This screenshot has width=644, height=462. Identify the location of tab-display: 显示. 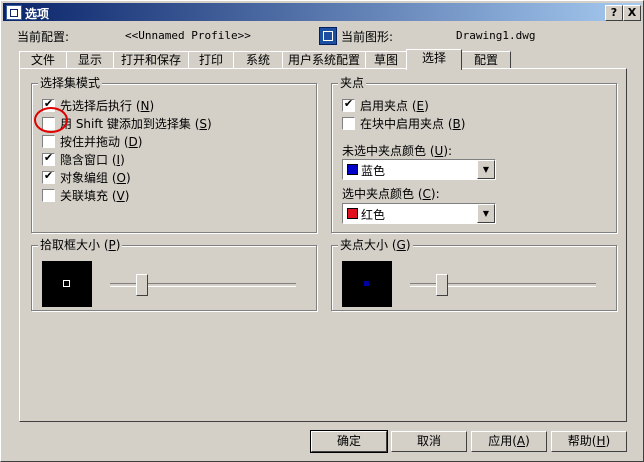
(90, 60).